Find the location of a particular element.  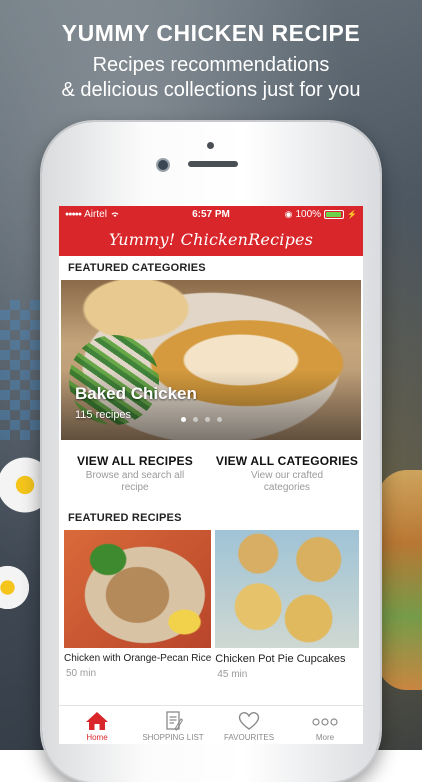

view-all-categories-desc: View our crafted categories is located at coordinates (287, 481).